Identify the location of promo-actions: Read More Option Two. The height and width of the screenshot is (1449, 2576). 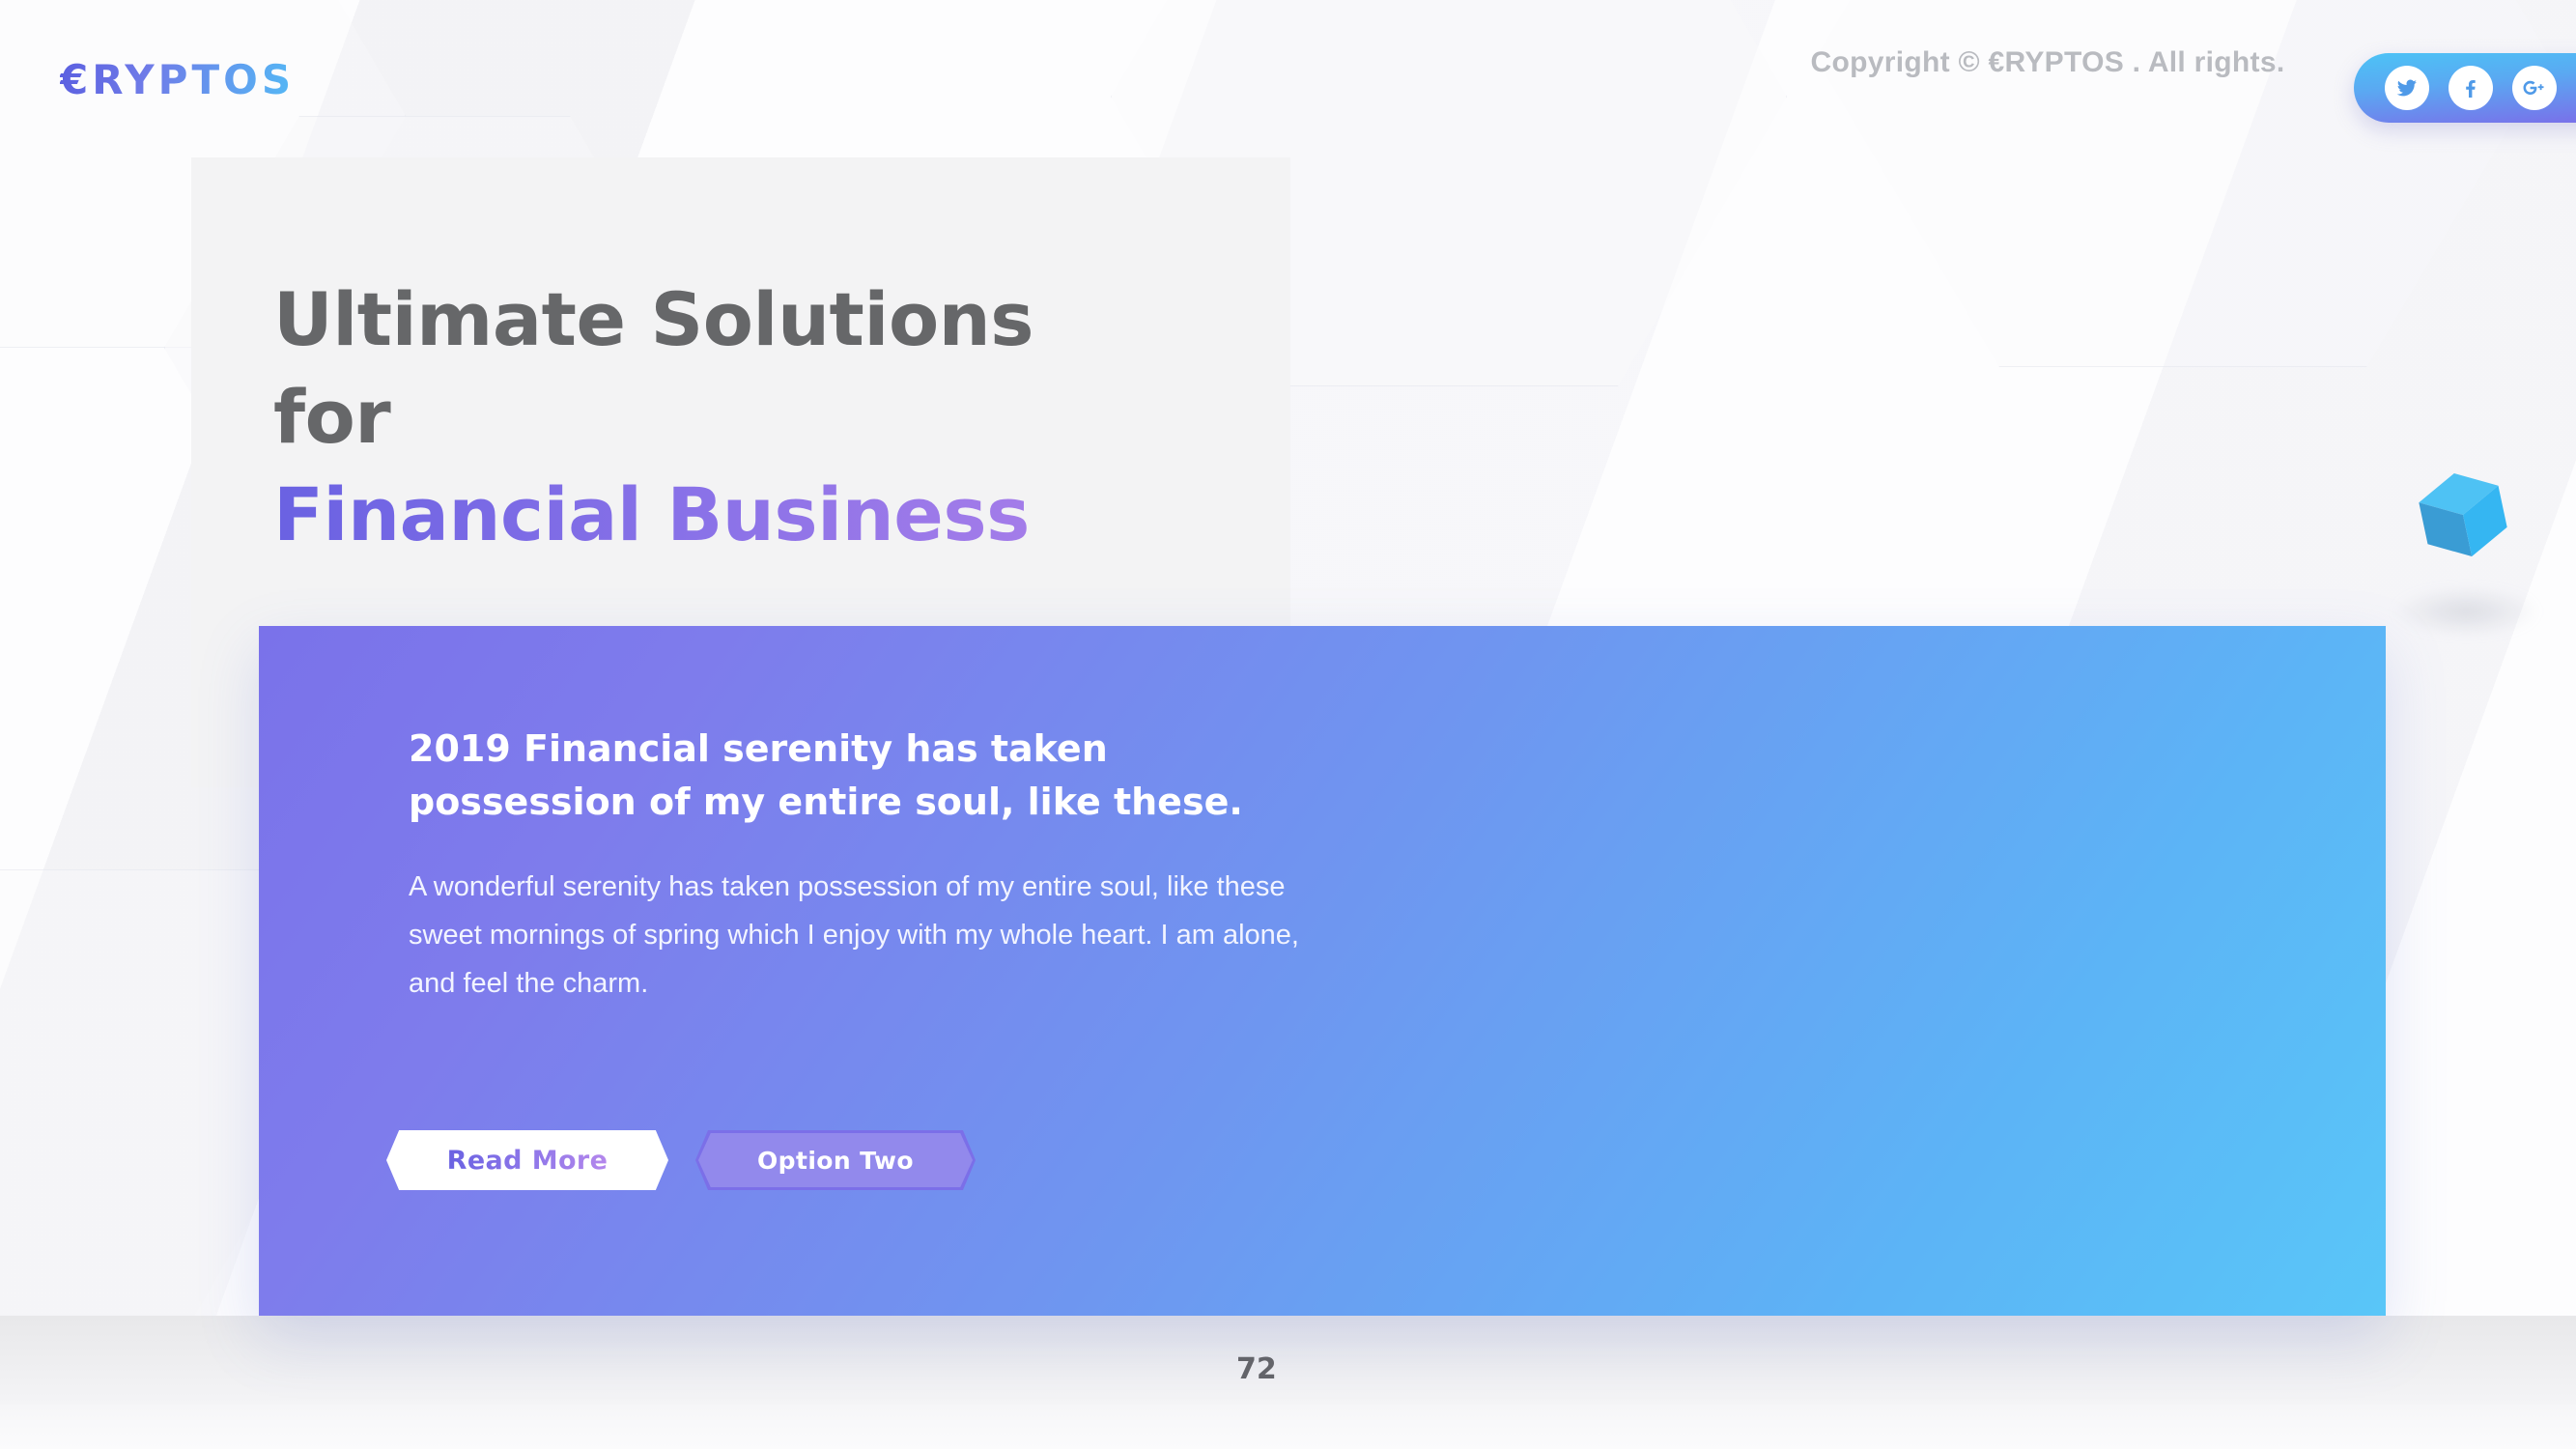
(681, 1160).